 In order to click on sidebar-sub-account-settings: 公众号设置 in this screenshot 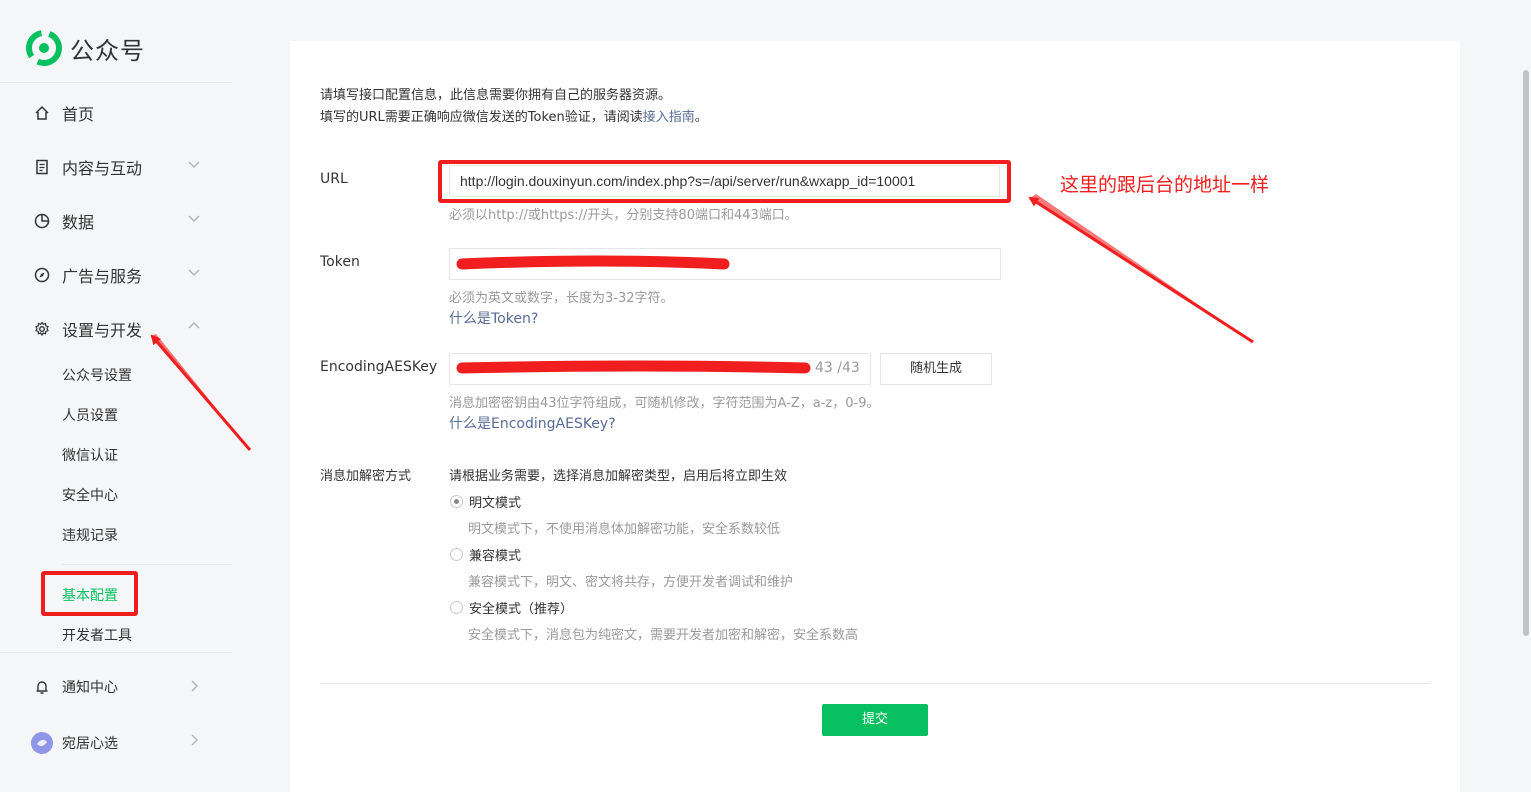, I will do `click(97, 375)`.